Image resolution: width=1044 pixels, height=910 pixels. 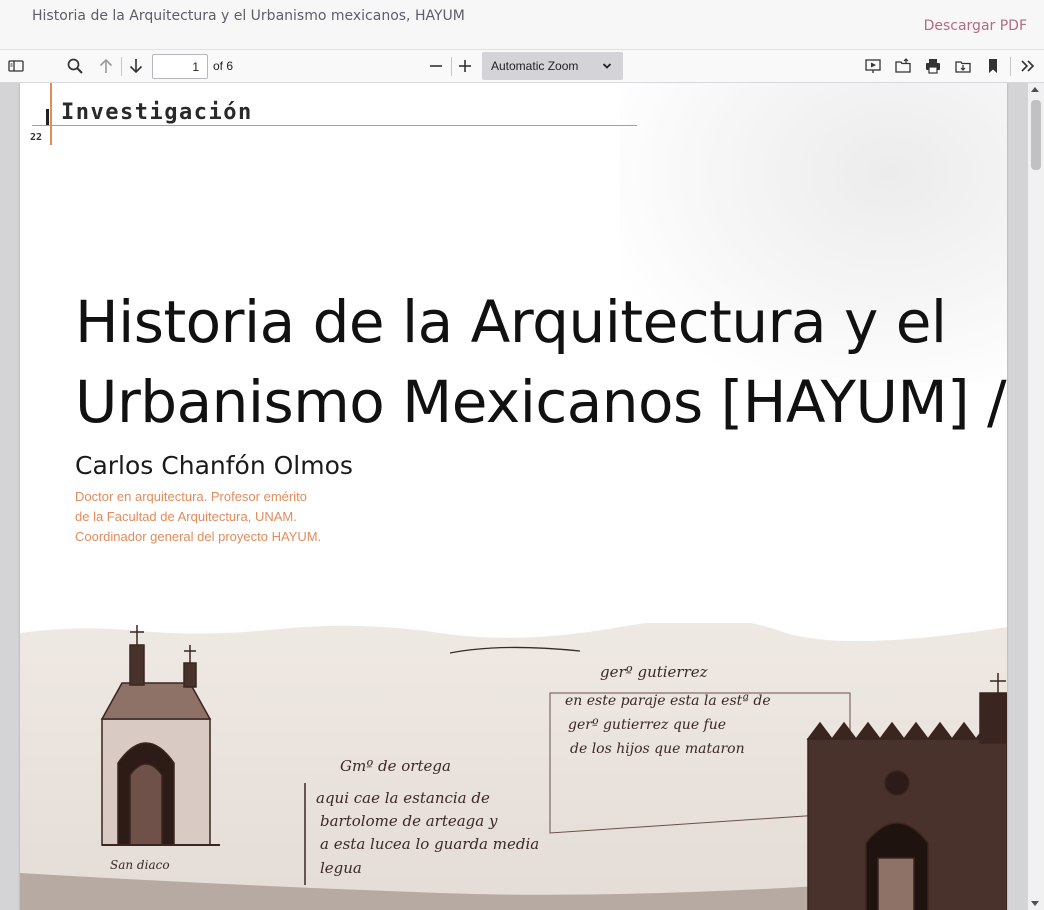 What do you see at coordinates (654, 672) in the screenshot?
I see `svg-text: gerº gutierrez` at bounding box center [654, 672].